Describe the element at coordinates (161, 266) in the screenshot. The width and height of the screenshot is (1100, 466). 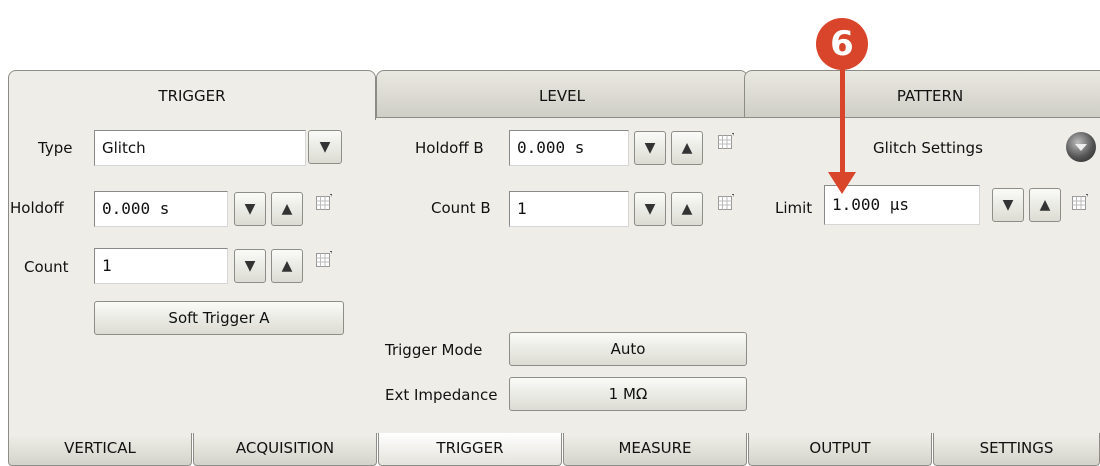
I see `count-input: 1` at that location.